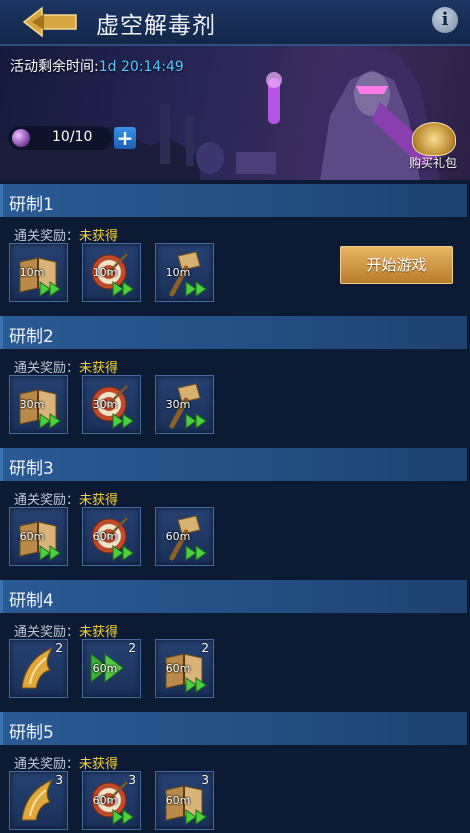 This screenshot has width=470, height=833. I want to click on page-title: 虚空解毒剂, so click(156, 26).